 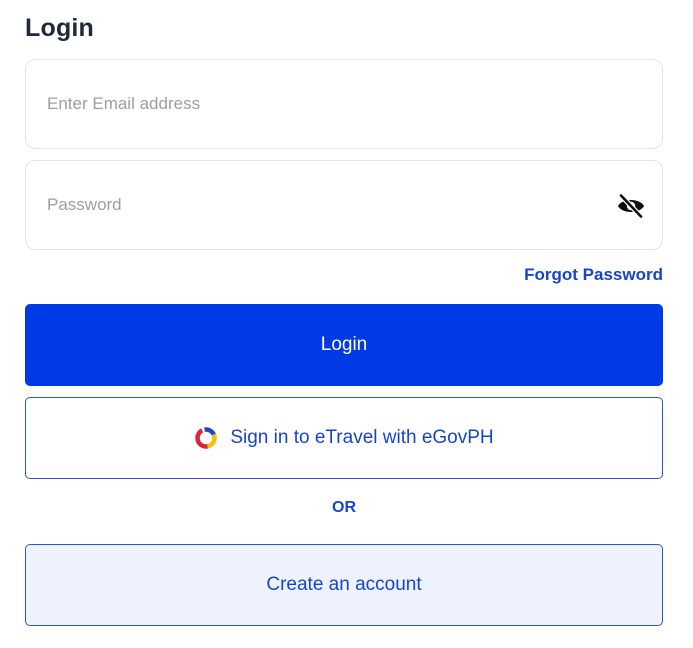 I want to click on egov-signin-button: Sign in to eTravel with eGovPH, so click(x=344, y=438).